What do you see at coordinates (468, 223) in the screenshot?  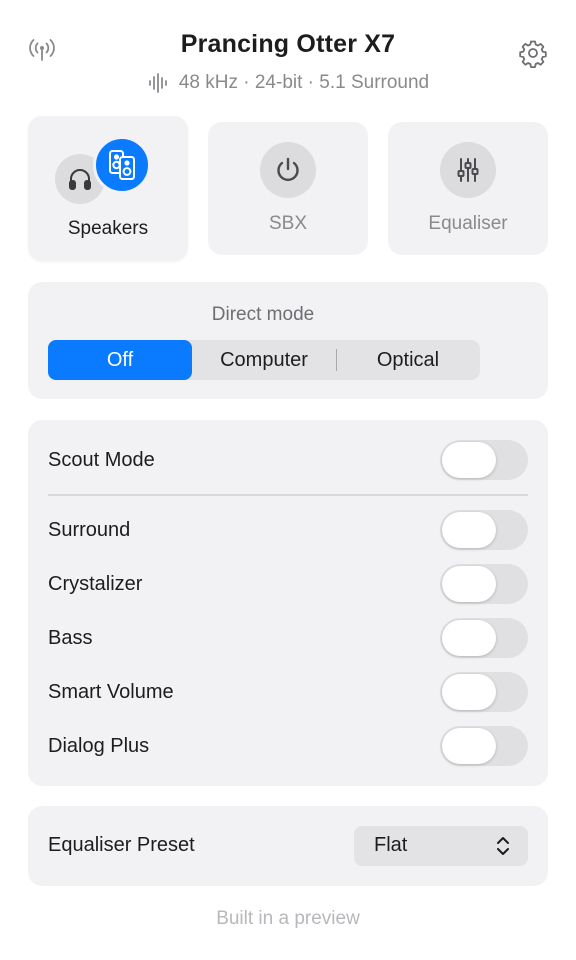 I see `equaliser-label: Equaliser` at bounding box center [468, 223].